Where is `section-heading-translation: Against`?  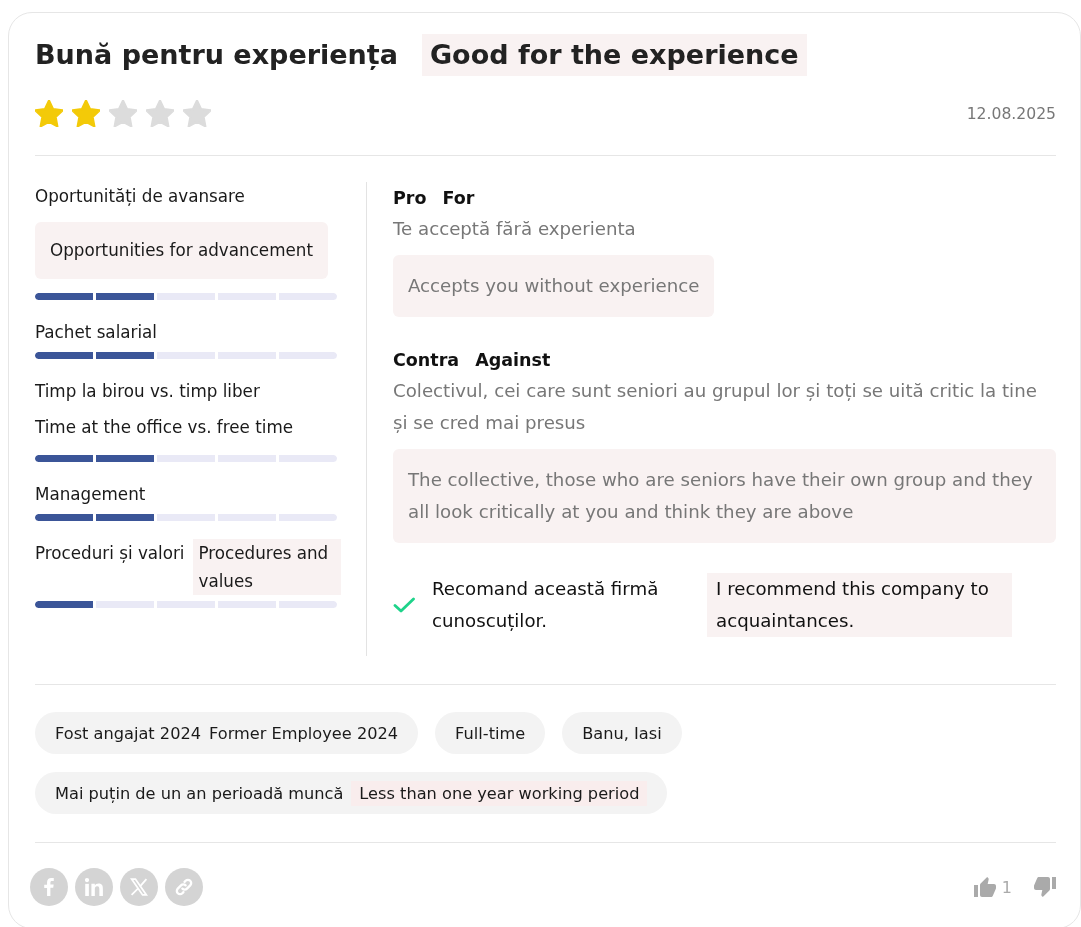 section-heading-translation: Against is located at coordinates (513, 360).